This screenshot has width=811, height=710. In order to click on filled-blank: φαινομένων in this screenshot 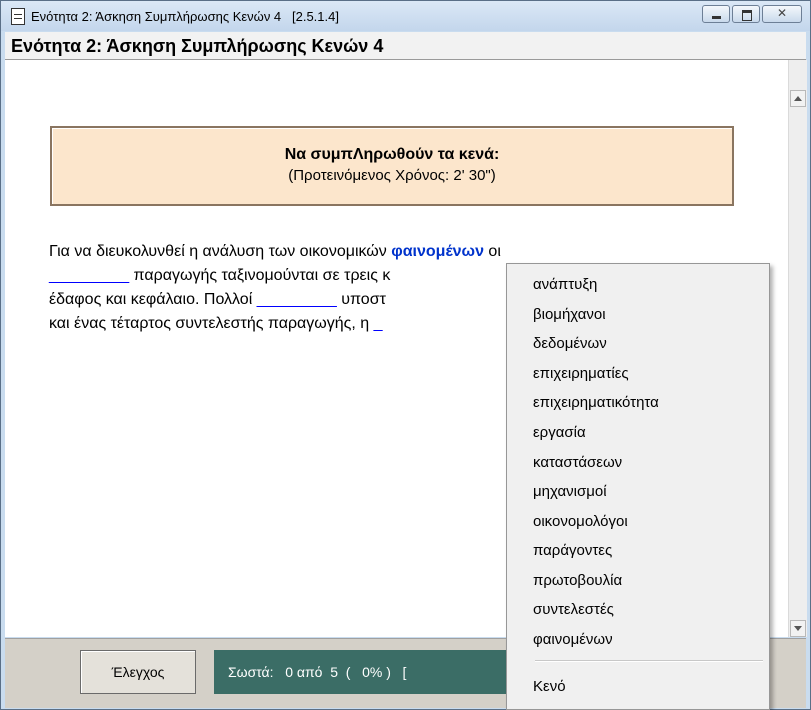, I will do `click(437, 251)`.